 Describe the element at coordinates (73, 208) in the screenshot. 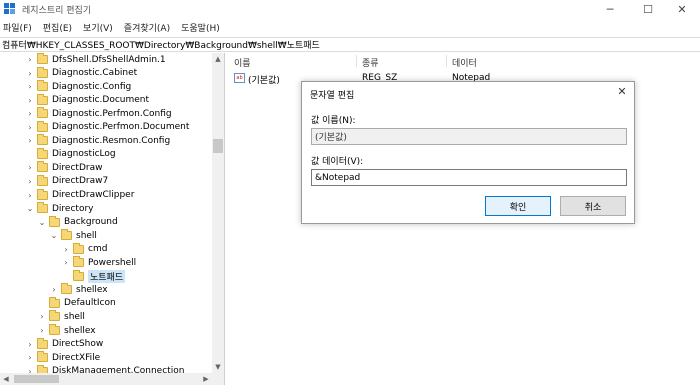

I see `tree-item-label: Directory` at that location.